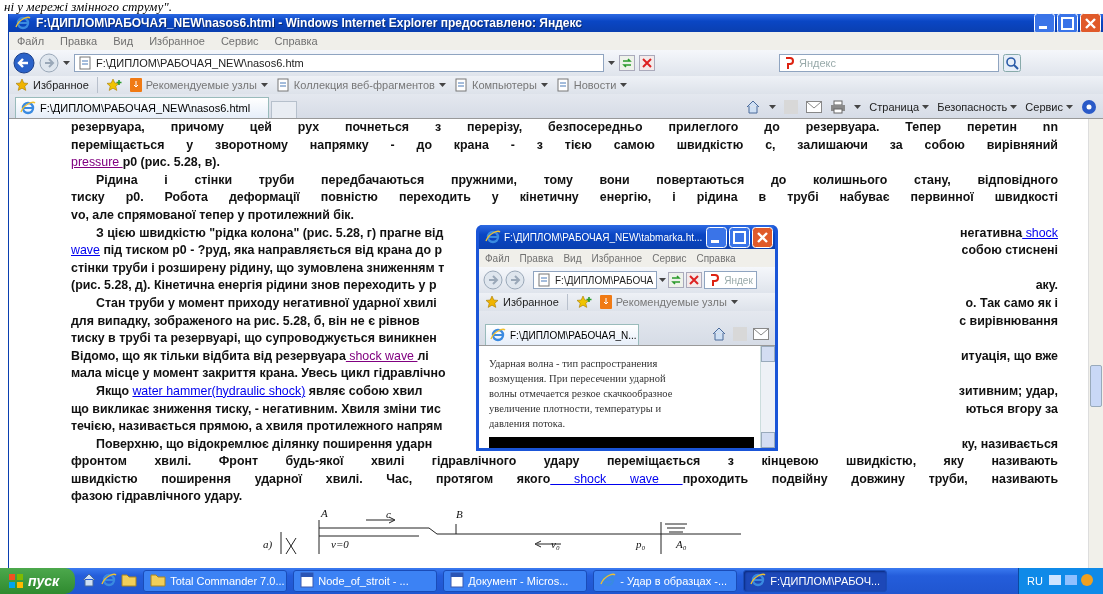 The image size is (1103, 594). I want to click on address-field: F:\ДИПЛОМ\РАБОЧА, so click(595, 280).